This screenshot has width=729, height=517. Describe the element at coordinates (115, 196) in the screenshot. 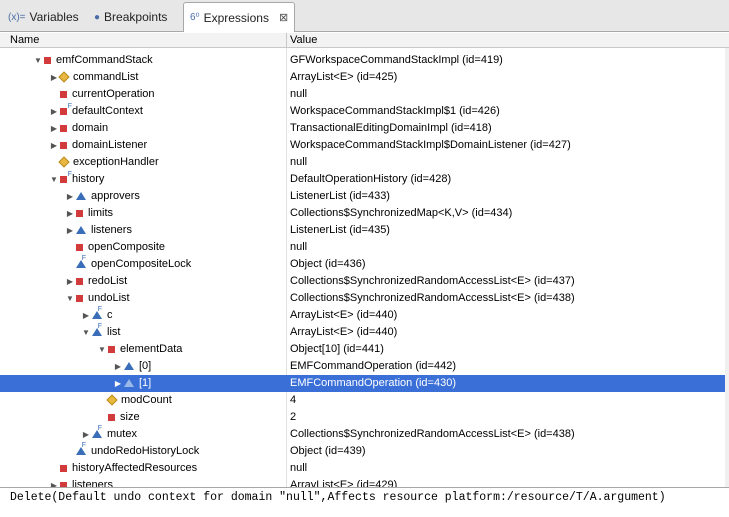

I see `row-name: approvers` at that location.